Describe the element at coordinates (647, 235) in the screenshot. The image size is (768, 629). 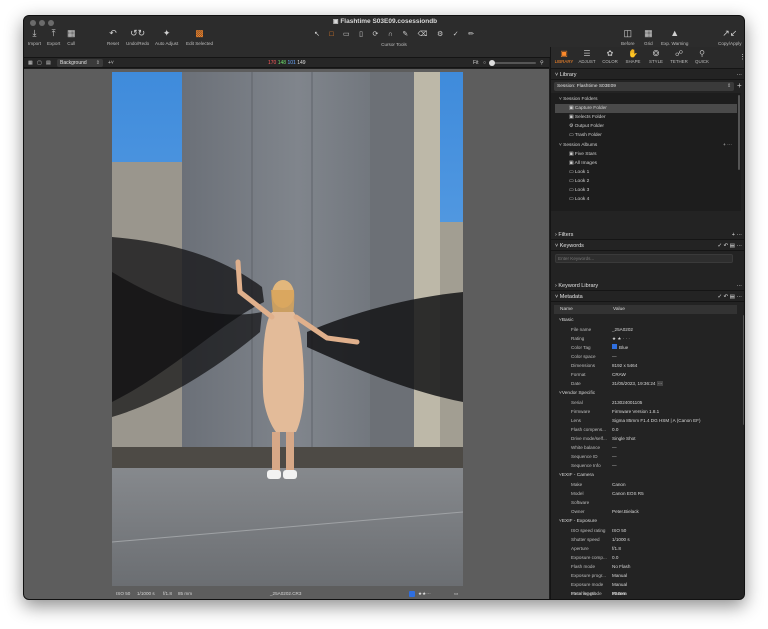
I see `filters-header: › Filters + ···` at that location.